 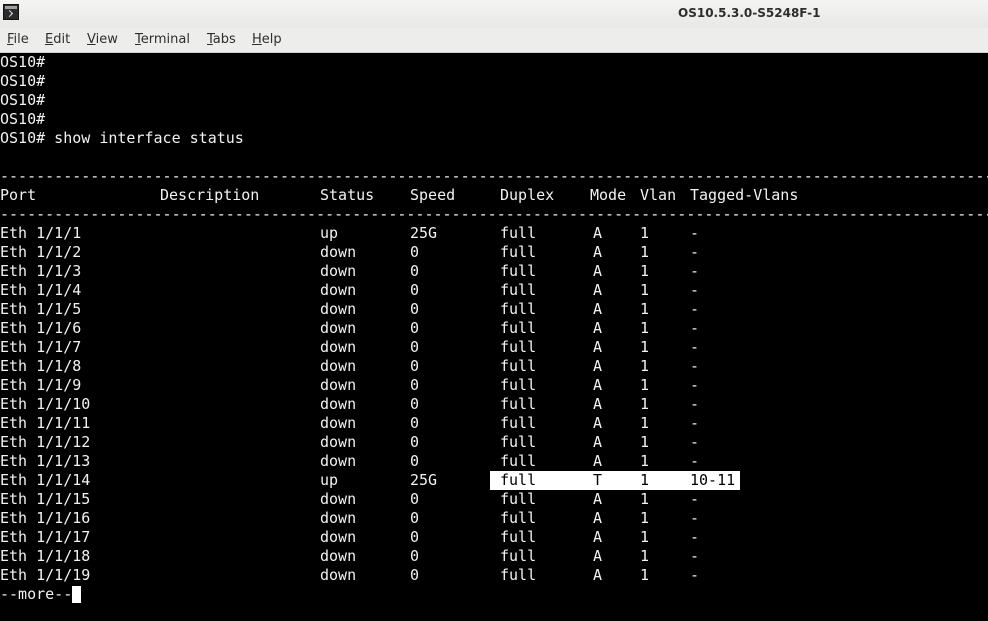 I want to click on menu-file: File, so click(x=18, y=39).